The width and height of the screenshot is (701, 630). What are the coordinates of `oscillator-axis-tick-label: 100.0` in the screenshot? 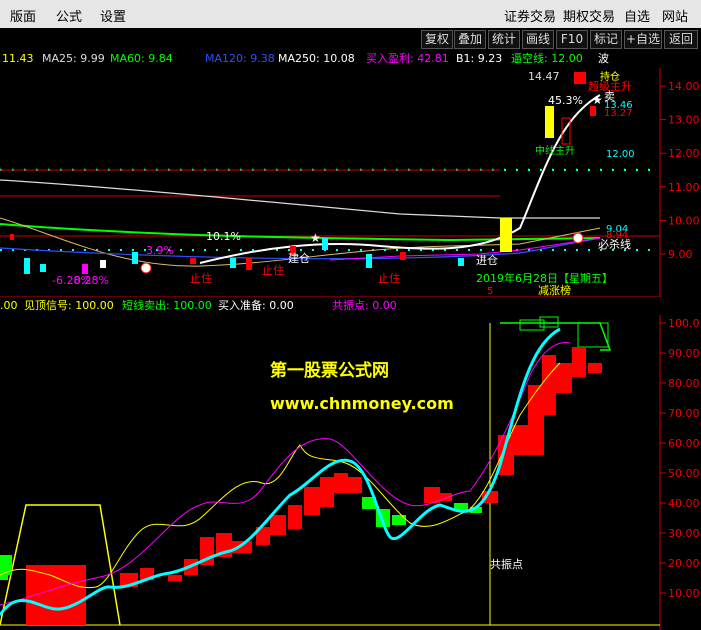 It's located at (684, 323).